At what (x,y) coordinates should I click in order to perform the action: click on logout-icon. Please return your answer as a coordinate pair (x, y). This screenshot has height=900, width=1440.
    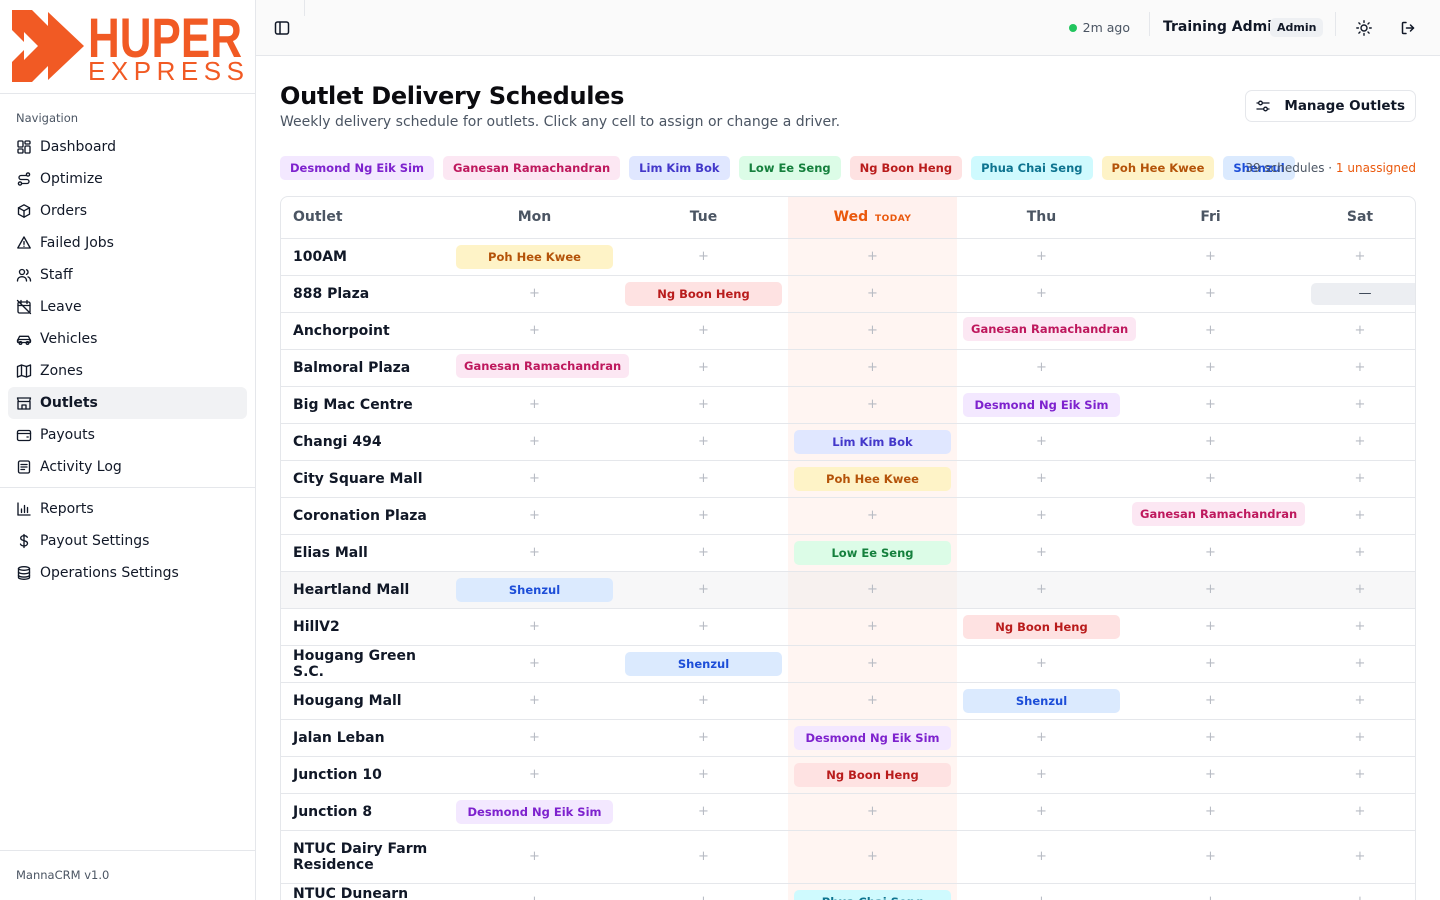
    Looking at the image, I should click on (1408, 28).